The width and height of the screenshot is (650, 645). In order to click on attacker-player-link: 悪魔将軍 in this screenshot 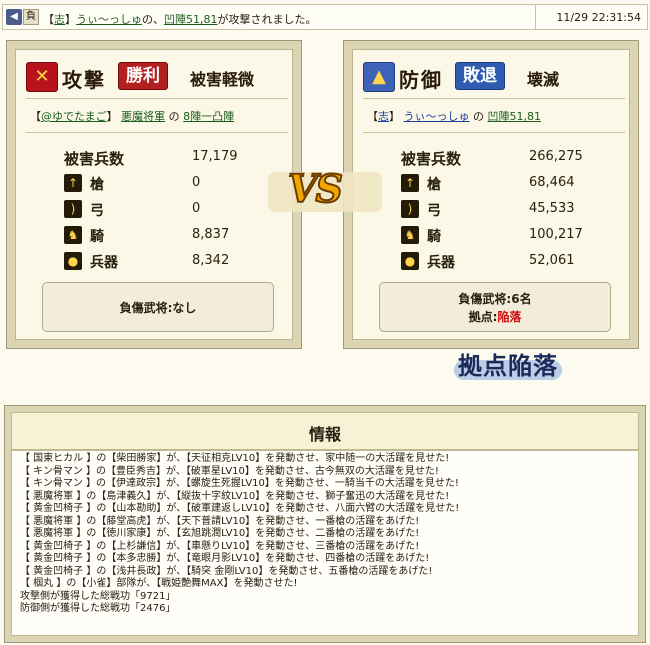, I will do `click(143, 116)`.